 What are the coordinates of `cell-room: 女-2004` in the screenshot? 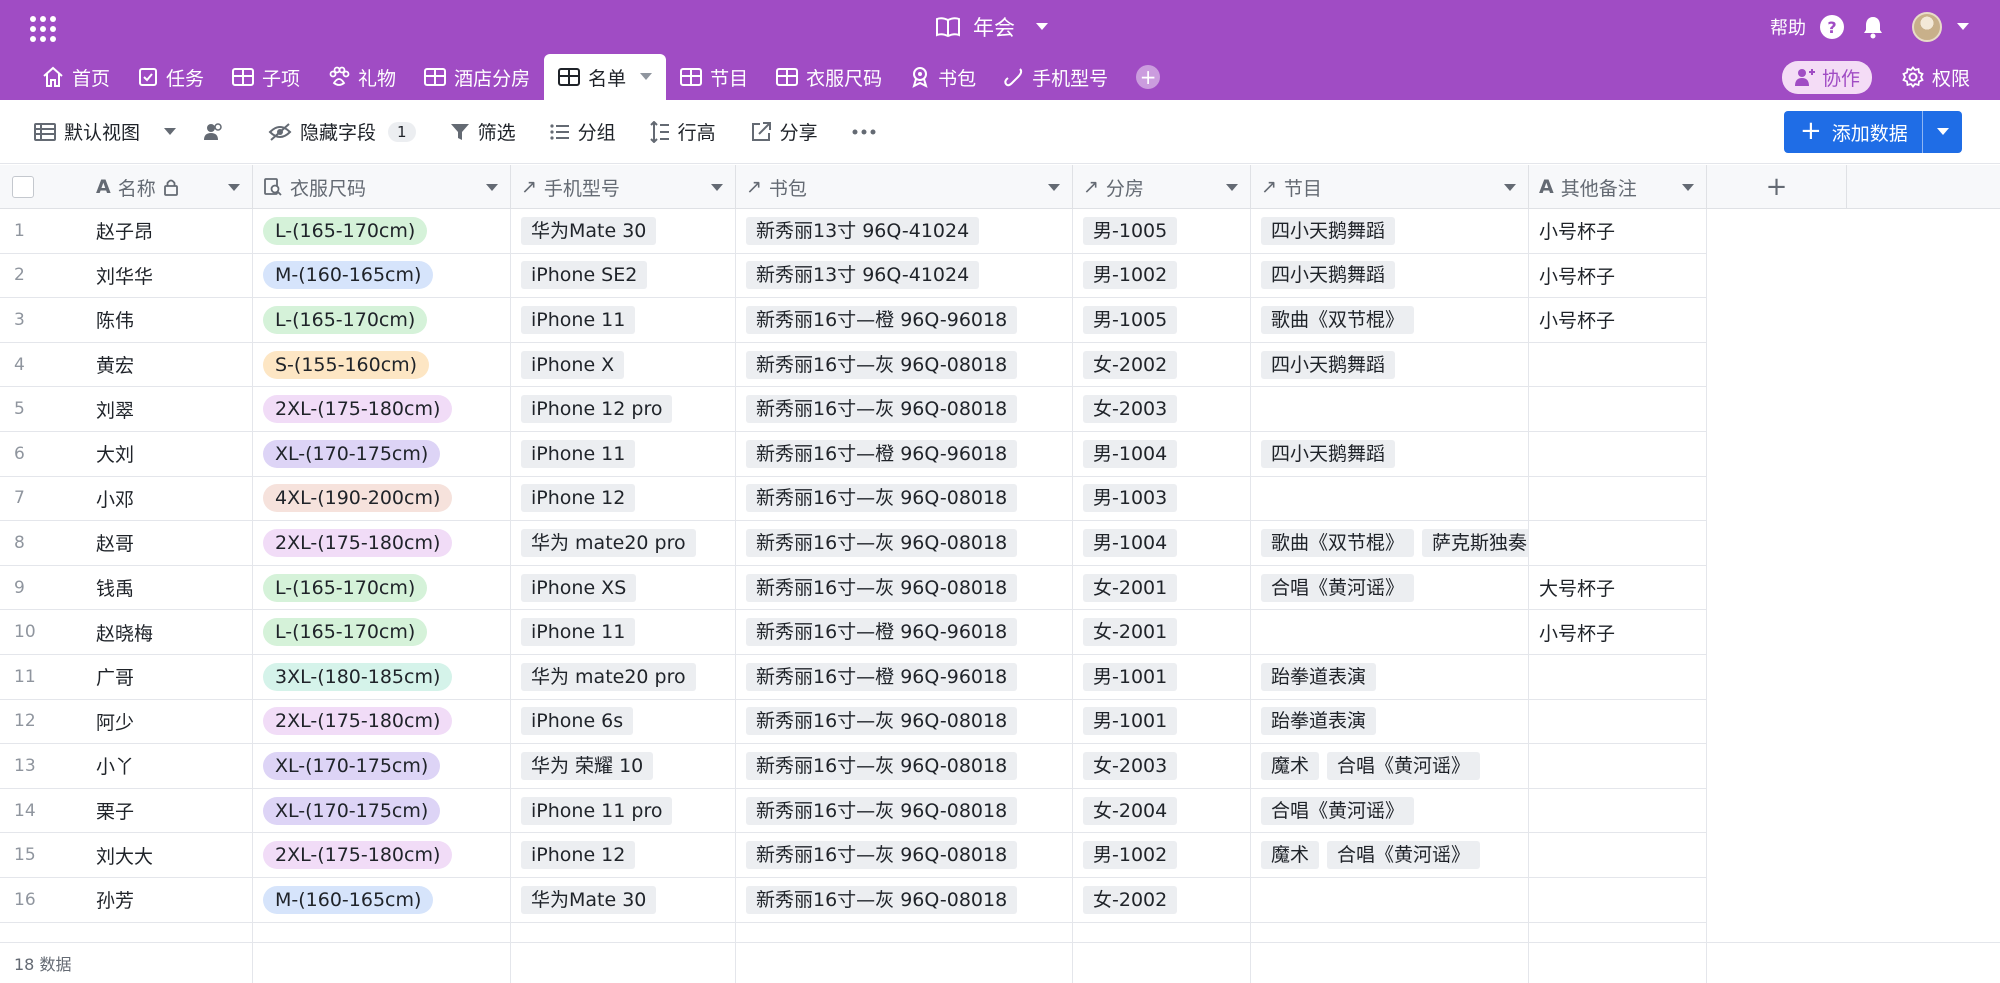 It's located at (1162, 810).